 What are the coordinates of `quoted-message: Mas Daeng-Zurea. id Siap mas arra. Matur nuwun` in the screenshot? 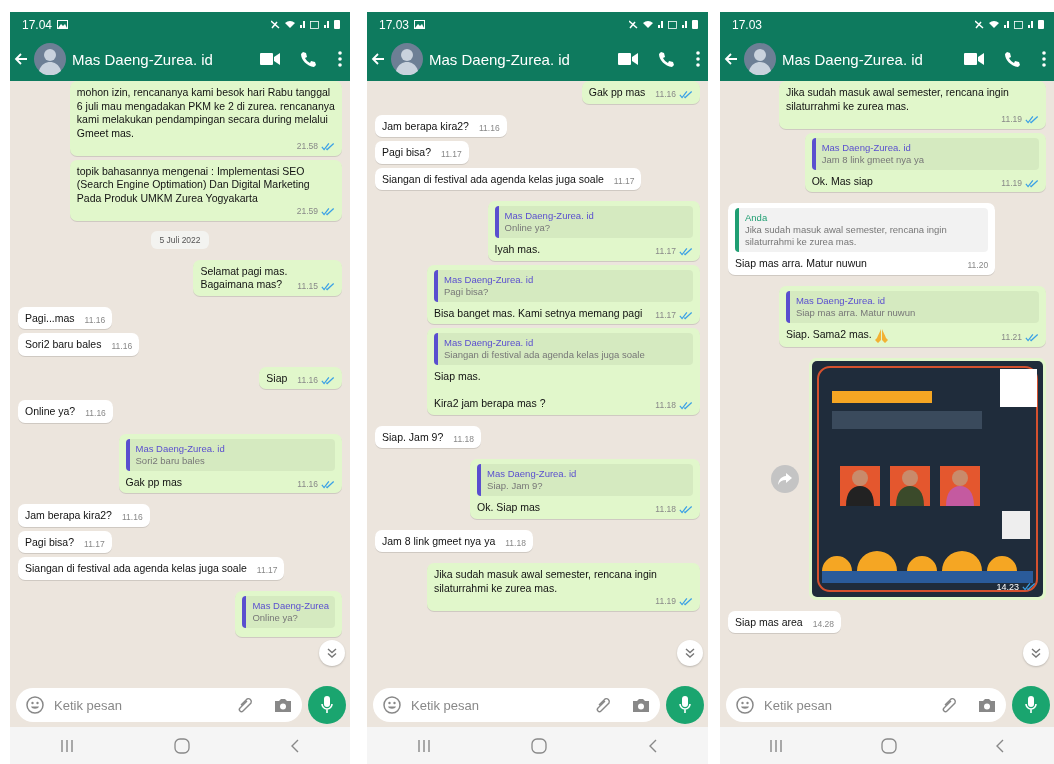 It's located at (912, 306).